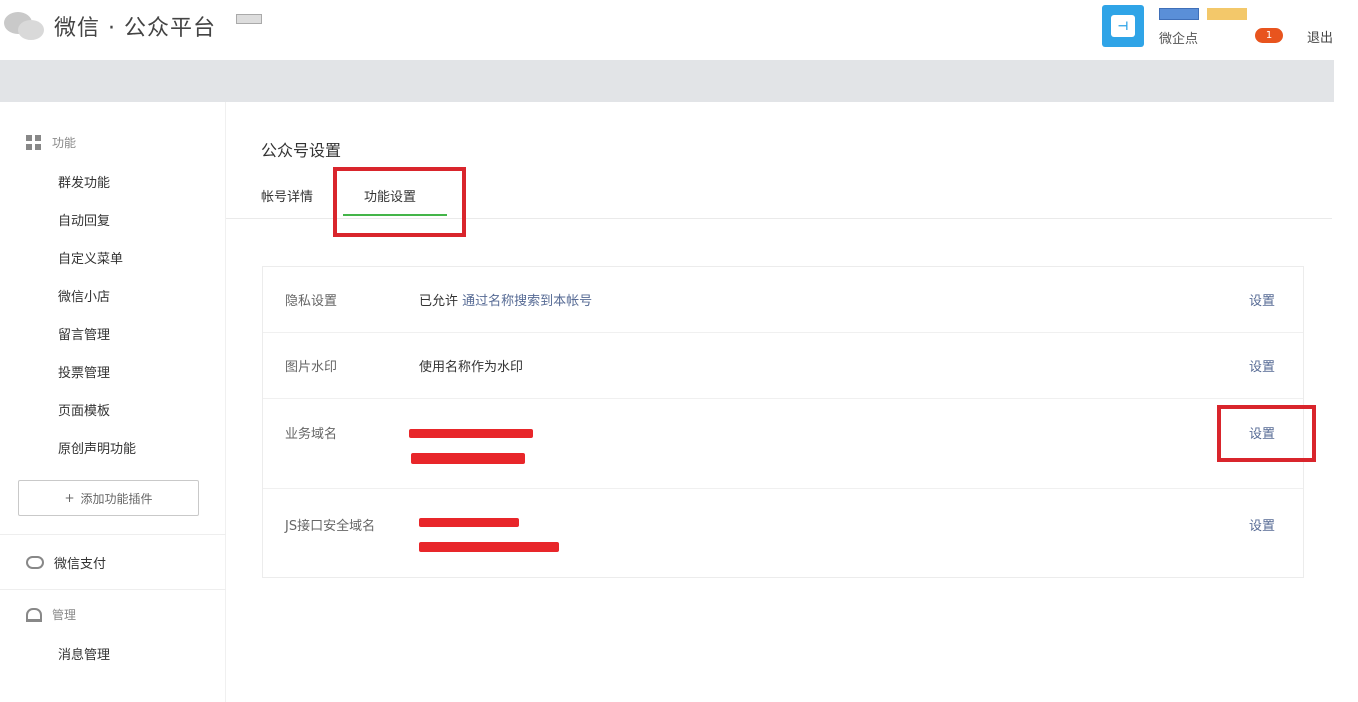 Image resolution: width=1358 pixels, height=702 pixels. I want to click on settings-row-watermark: 图片水印 使用名称作为水印 设置, so click(783, 366).